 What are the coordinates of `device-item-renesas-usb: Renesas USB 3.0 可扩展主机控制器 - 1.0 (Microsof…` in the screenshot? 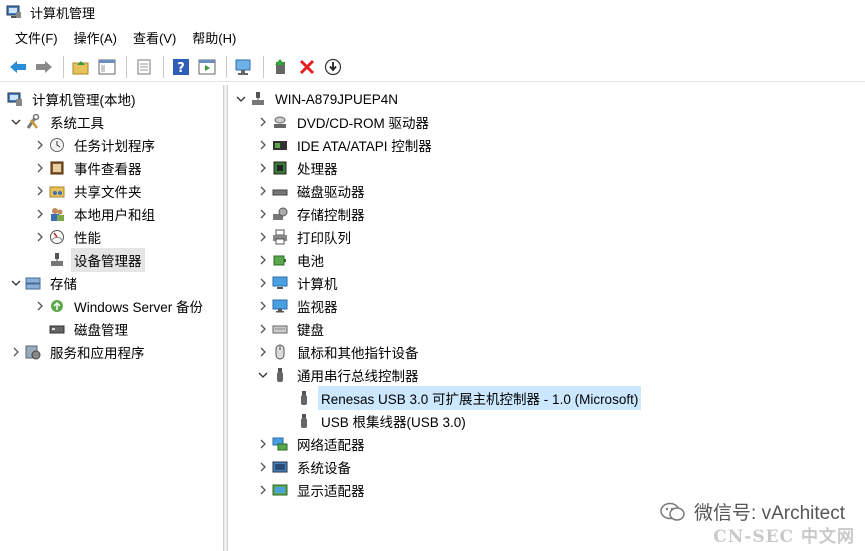 It's located at (460, 398).